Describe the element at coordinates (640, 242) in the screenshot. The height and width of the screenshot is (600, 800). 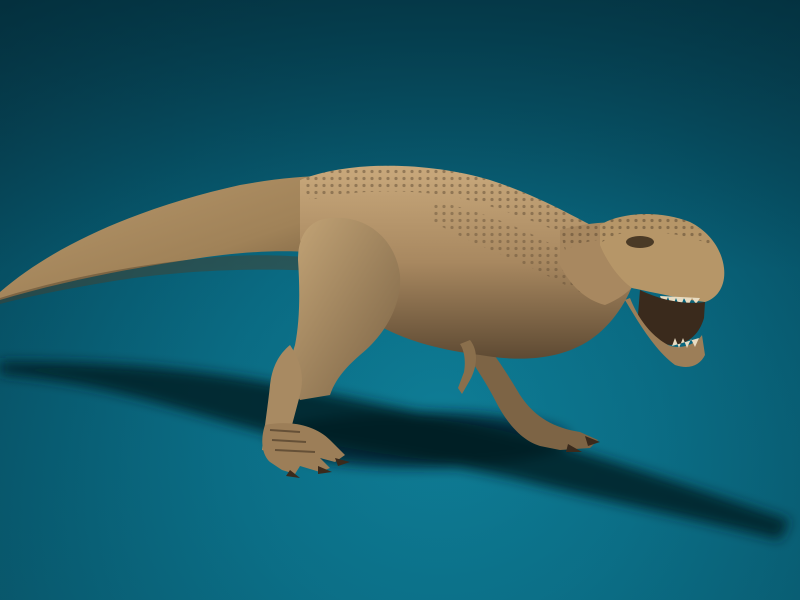
I see `eye` at that location.